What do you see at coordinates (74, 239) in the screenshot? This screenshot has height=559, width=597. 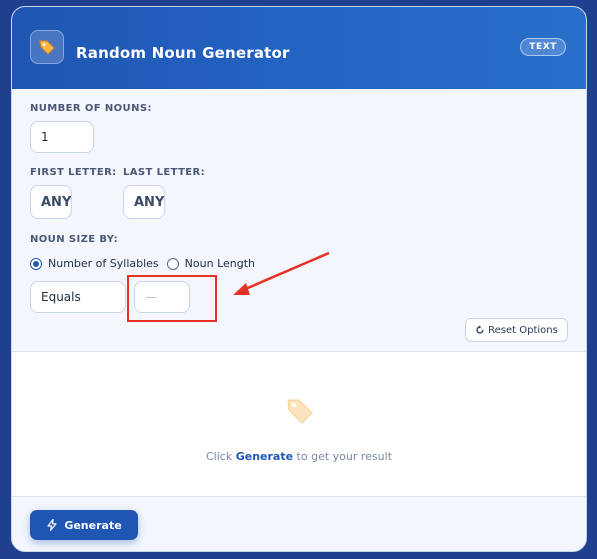 I see `noun-size-label: NOUN SIZE BY:` at bounding box center [74, 239].